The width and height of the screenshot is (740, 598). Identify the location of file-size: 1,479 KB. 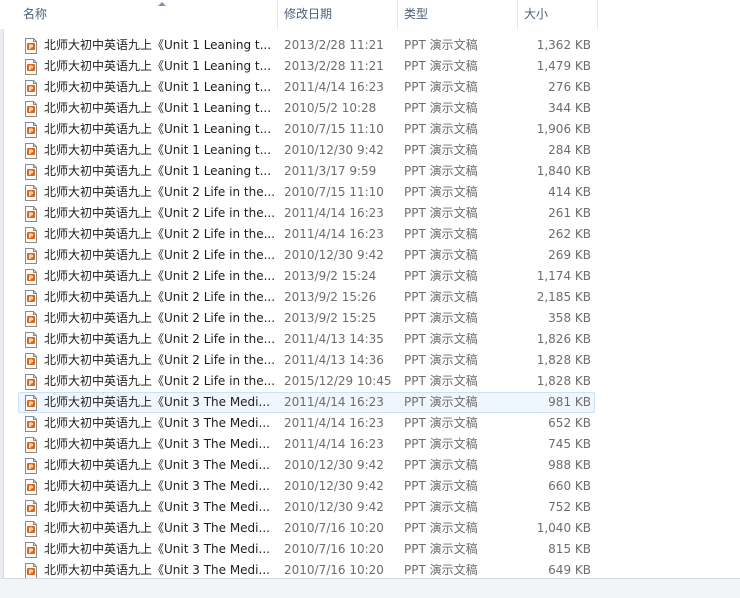
(563, 66).